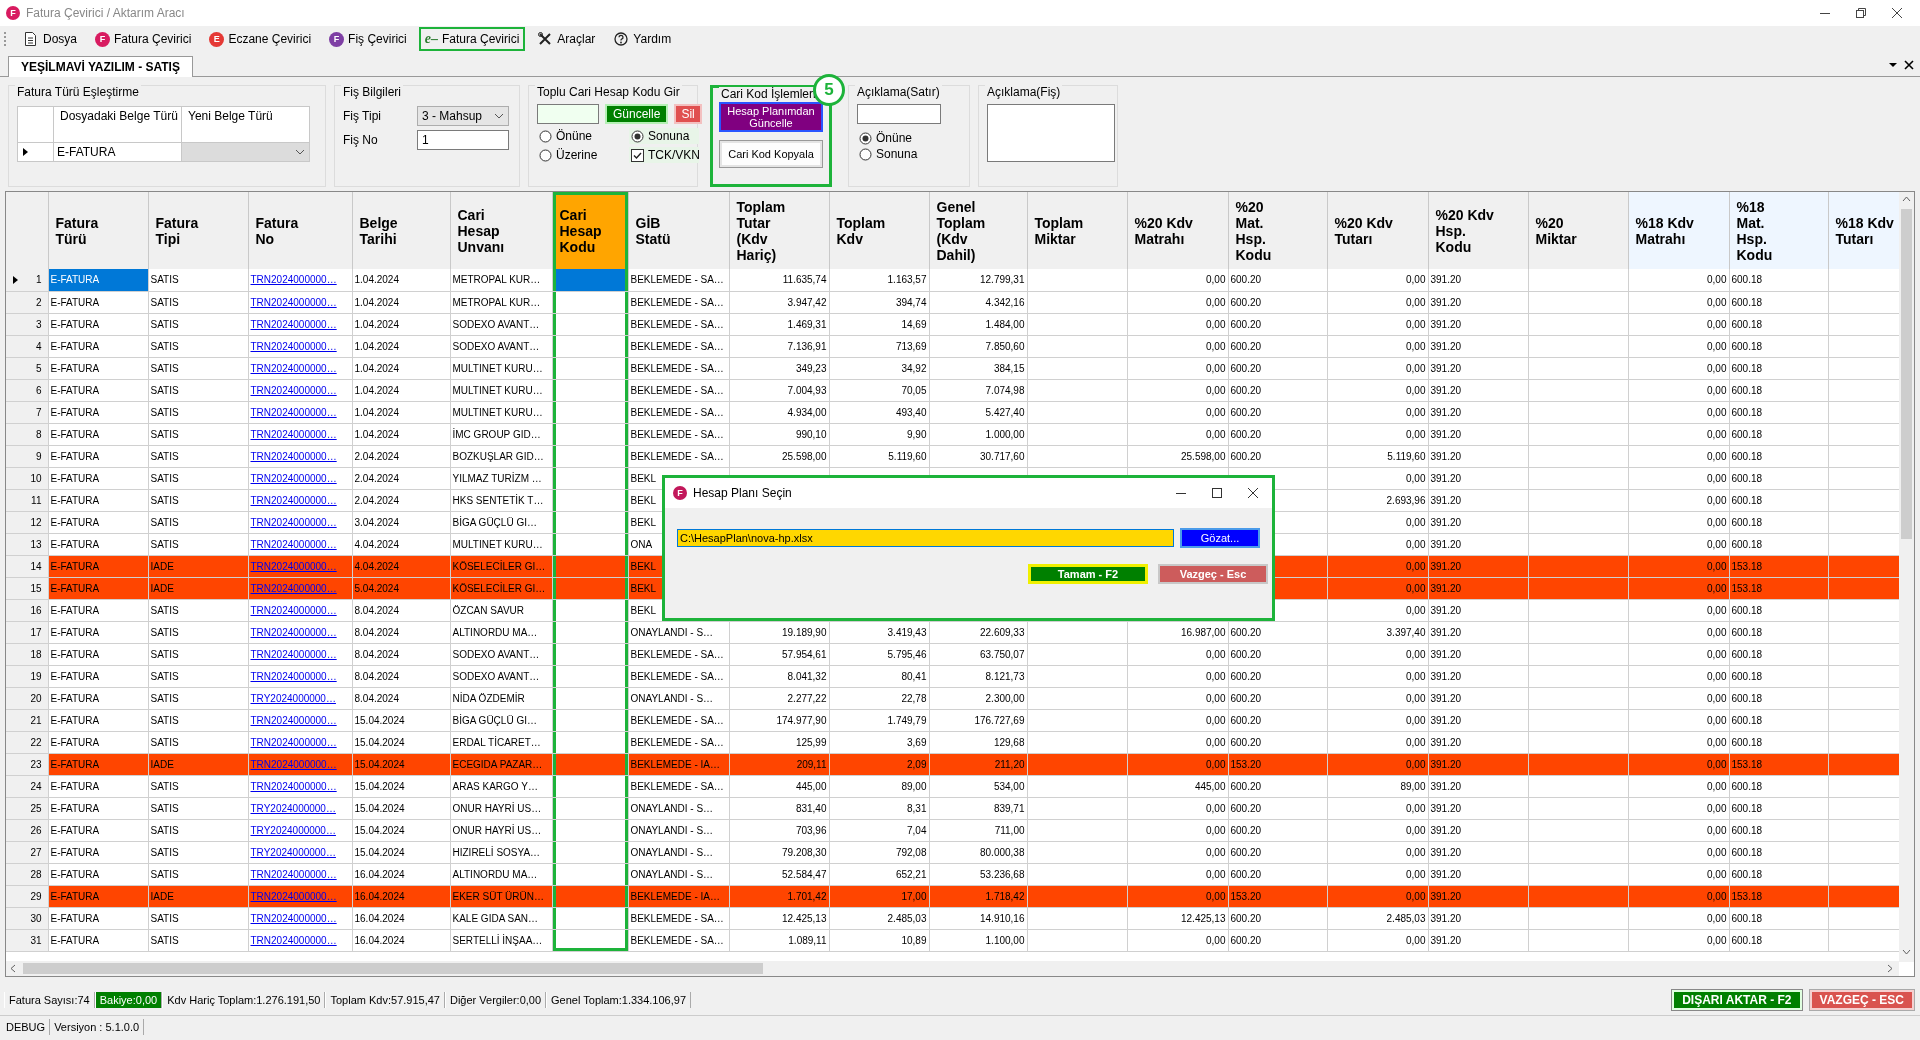  Describe the element at coordinates (771, 117) in the screenshot. I see `update-from-plan-button: Hesap Planımdan Güncelle` at that location.